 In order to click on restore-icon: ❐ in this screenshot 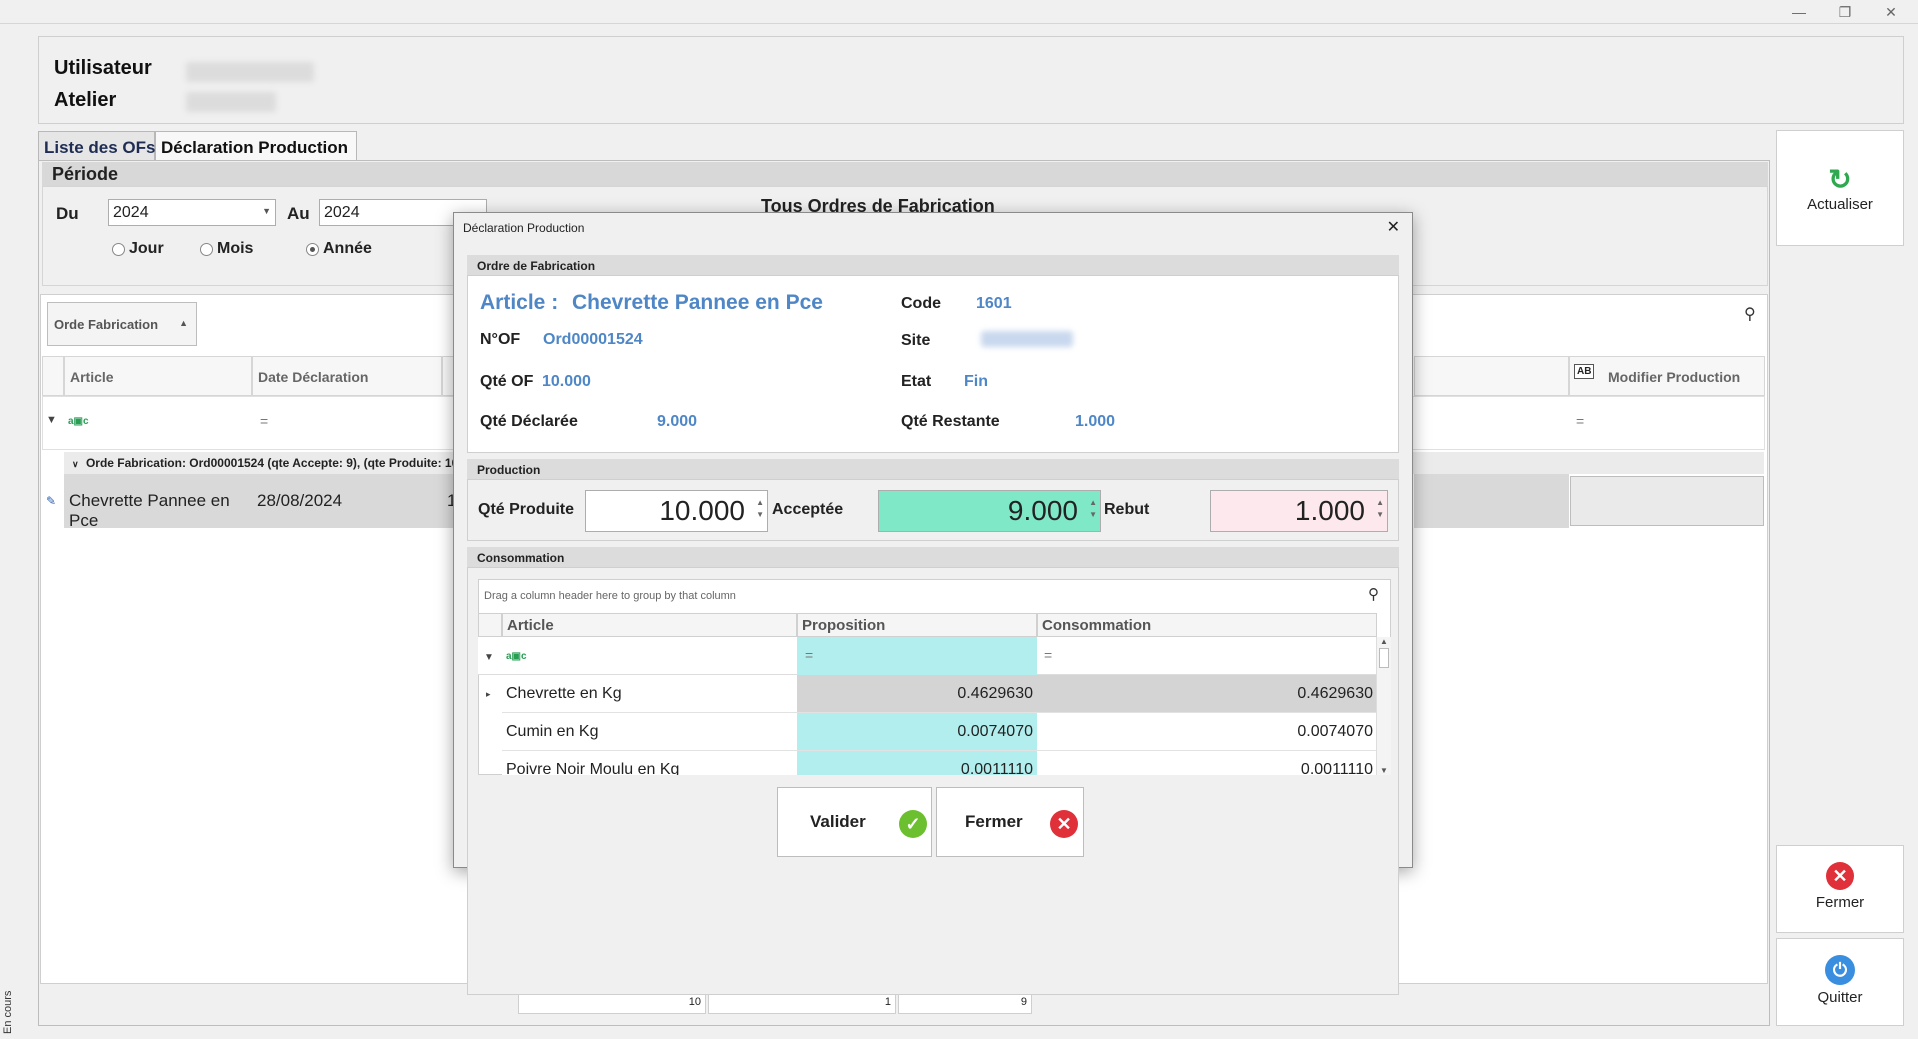, I will do `click(1845, 12)`.